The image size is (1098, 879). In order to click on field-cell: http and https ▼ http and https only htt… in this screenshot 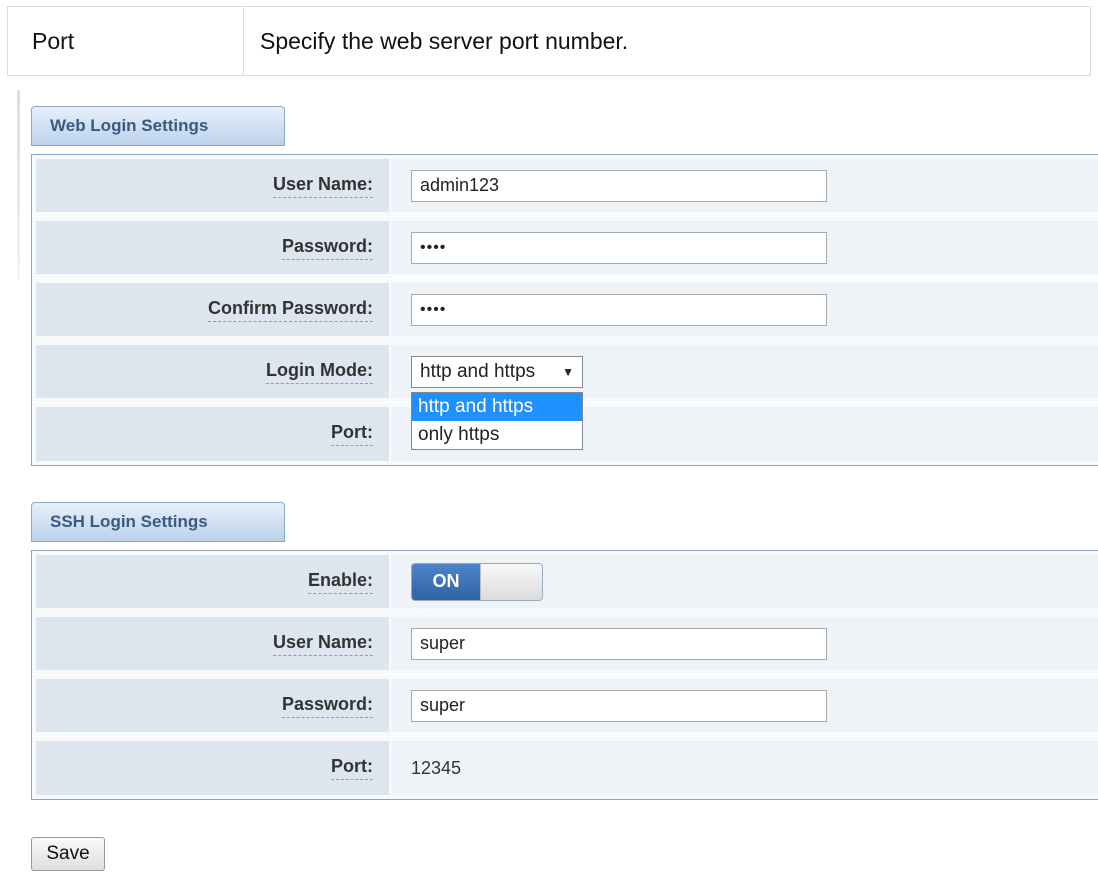, I will do `click(744, 397)`.